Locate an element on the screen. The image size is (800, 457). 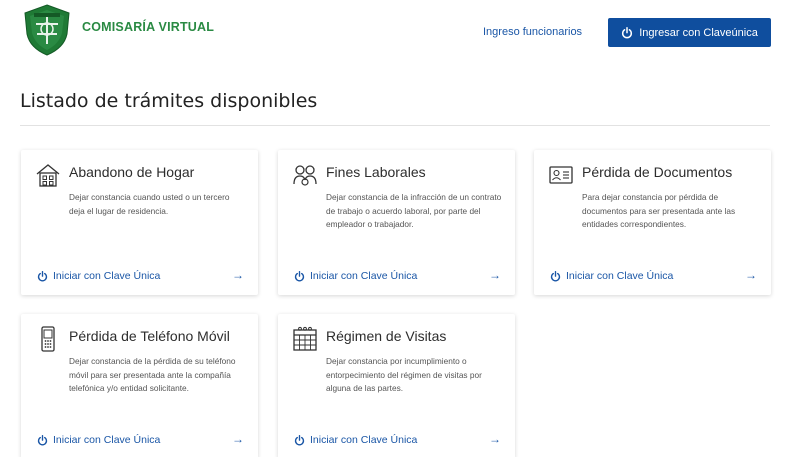
id-card-icon is located at coordinates (561, 175).